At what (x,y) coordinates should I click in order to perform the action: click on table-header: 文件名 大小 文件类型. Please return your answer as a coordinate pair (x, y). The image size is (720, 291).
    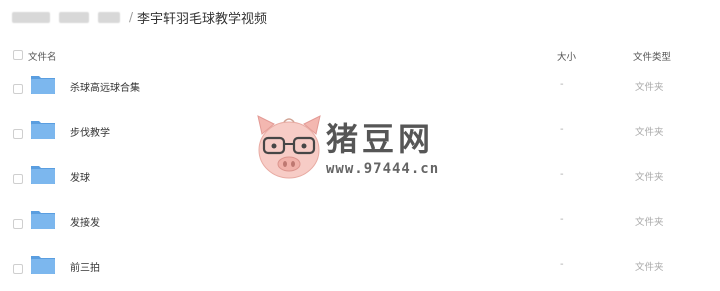
    Looking at the image, I should click on (360, 55).